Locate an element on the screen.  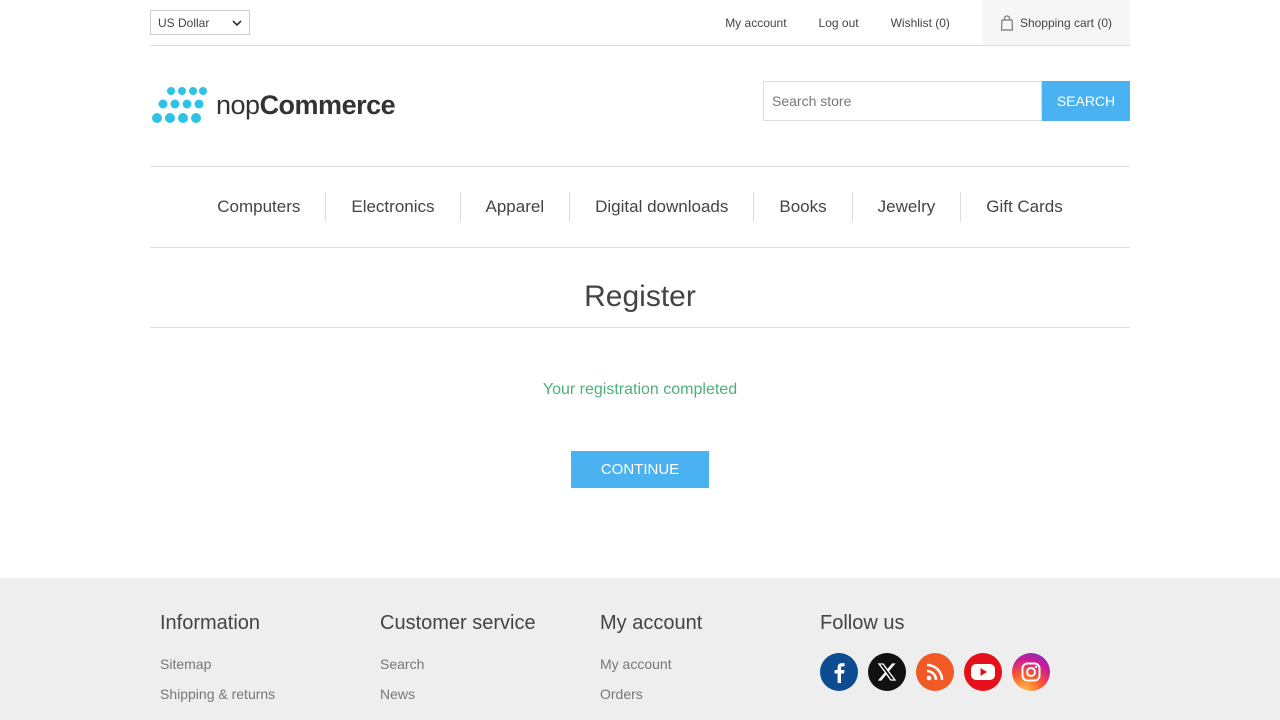
currency-selector: US Dollar is located at coordinates (200, 22).